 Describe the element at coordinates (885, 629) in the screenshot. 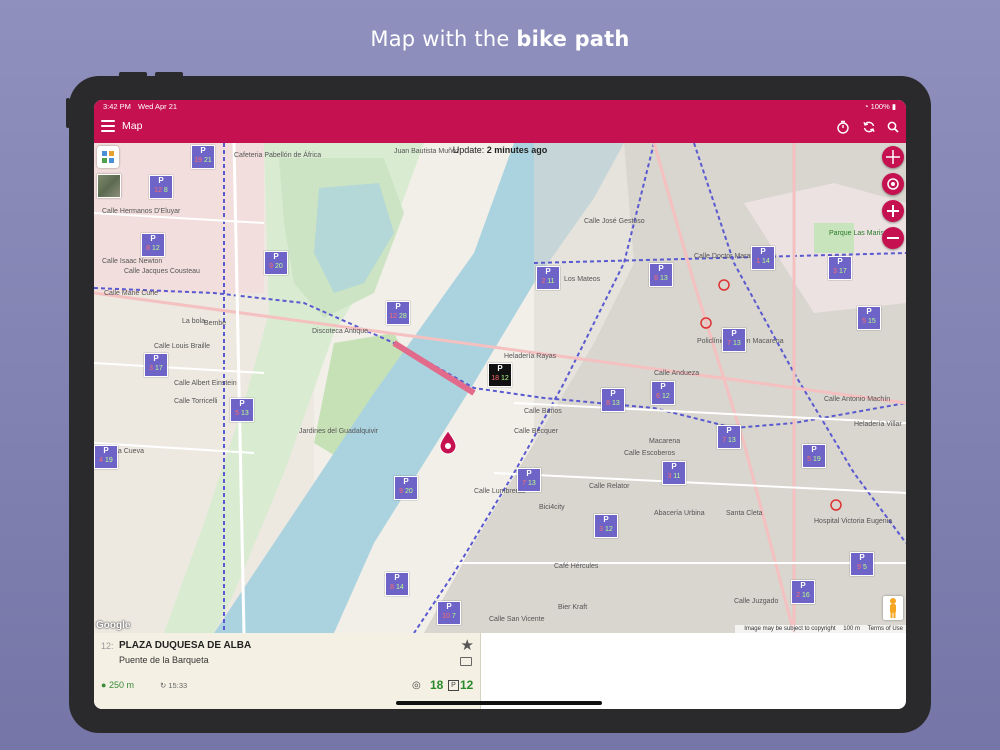

I see `terms-link: Terms of Use` at that location.